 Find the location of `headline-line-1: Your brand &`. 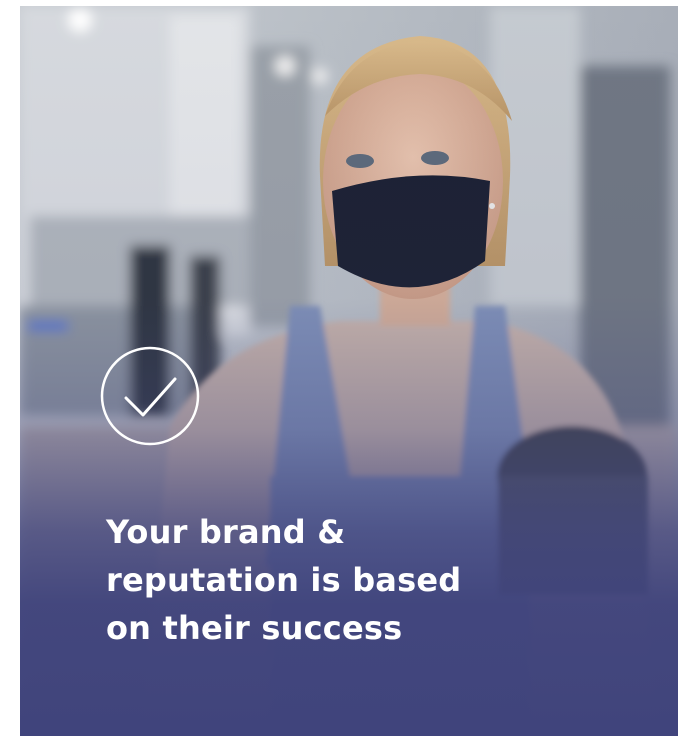

headline-line-1: Your brand & is located at coordinates (226, 532).